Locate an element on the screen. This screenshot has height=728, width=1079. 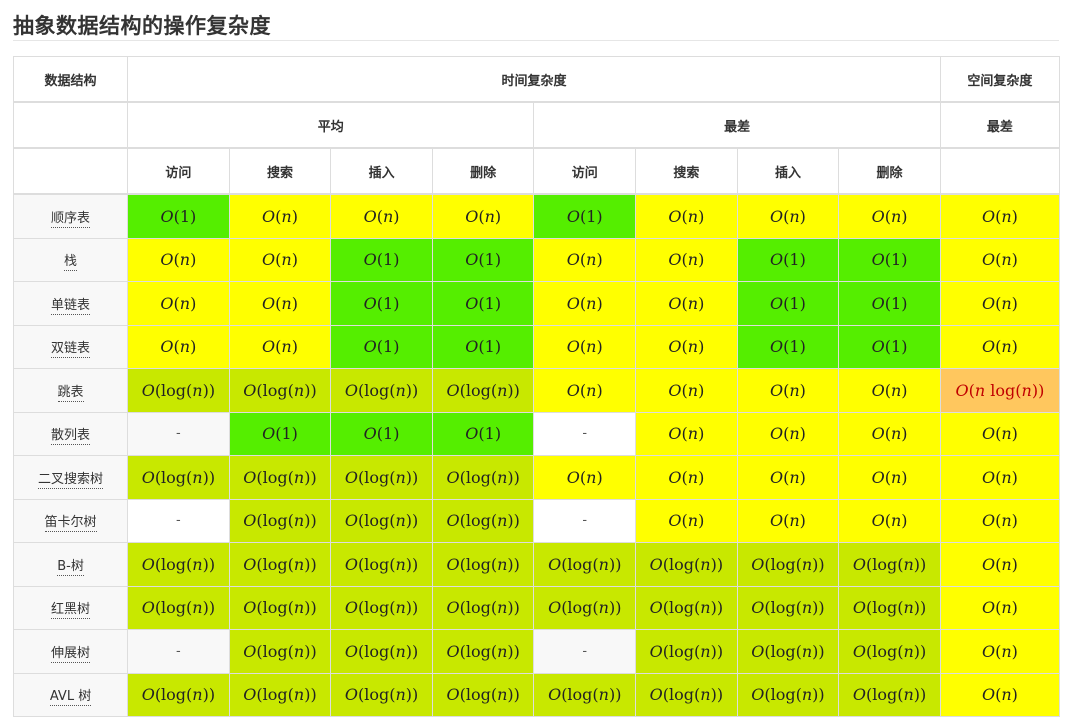
header-space-complexity: 空间复杂度 is located at coordinates (1000, 79).